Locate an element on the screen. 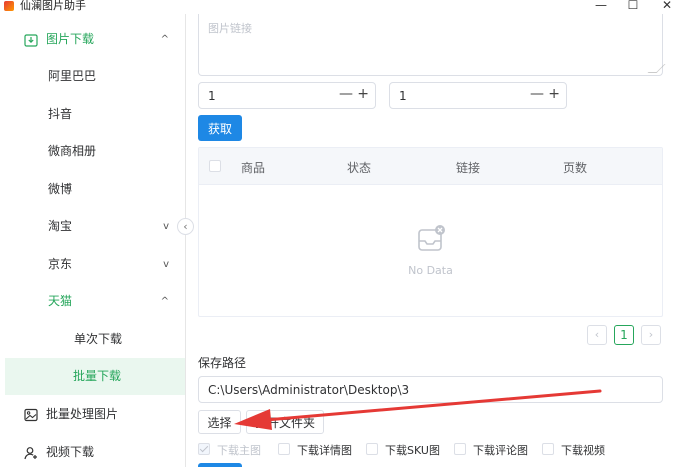  empty-state-text: No Data is located at coordinates (430, 270).